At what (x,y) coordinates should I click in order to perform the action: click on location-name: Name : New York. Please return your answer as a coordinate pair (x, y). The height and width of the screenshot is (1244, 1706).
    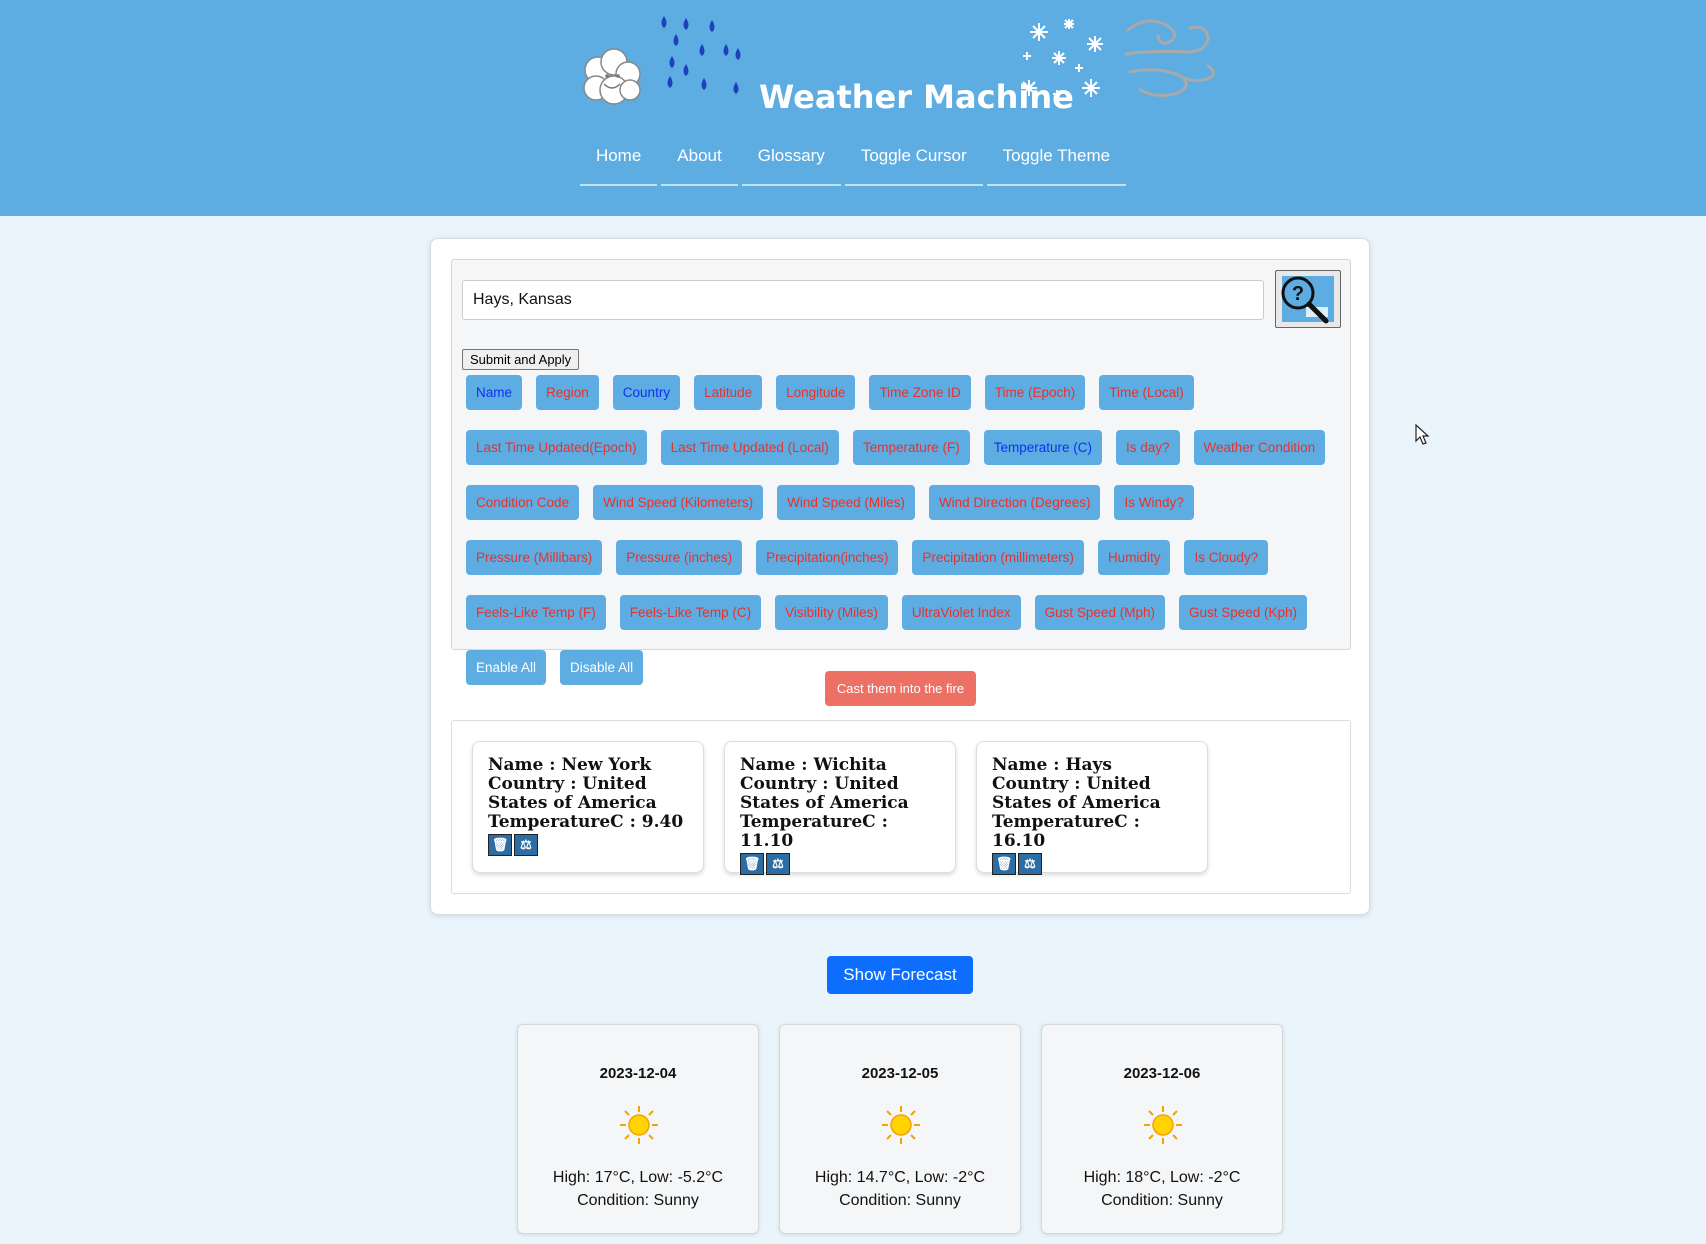
    Looking at the image, I should click on (570, 765).